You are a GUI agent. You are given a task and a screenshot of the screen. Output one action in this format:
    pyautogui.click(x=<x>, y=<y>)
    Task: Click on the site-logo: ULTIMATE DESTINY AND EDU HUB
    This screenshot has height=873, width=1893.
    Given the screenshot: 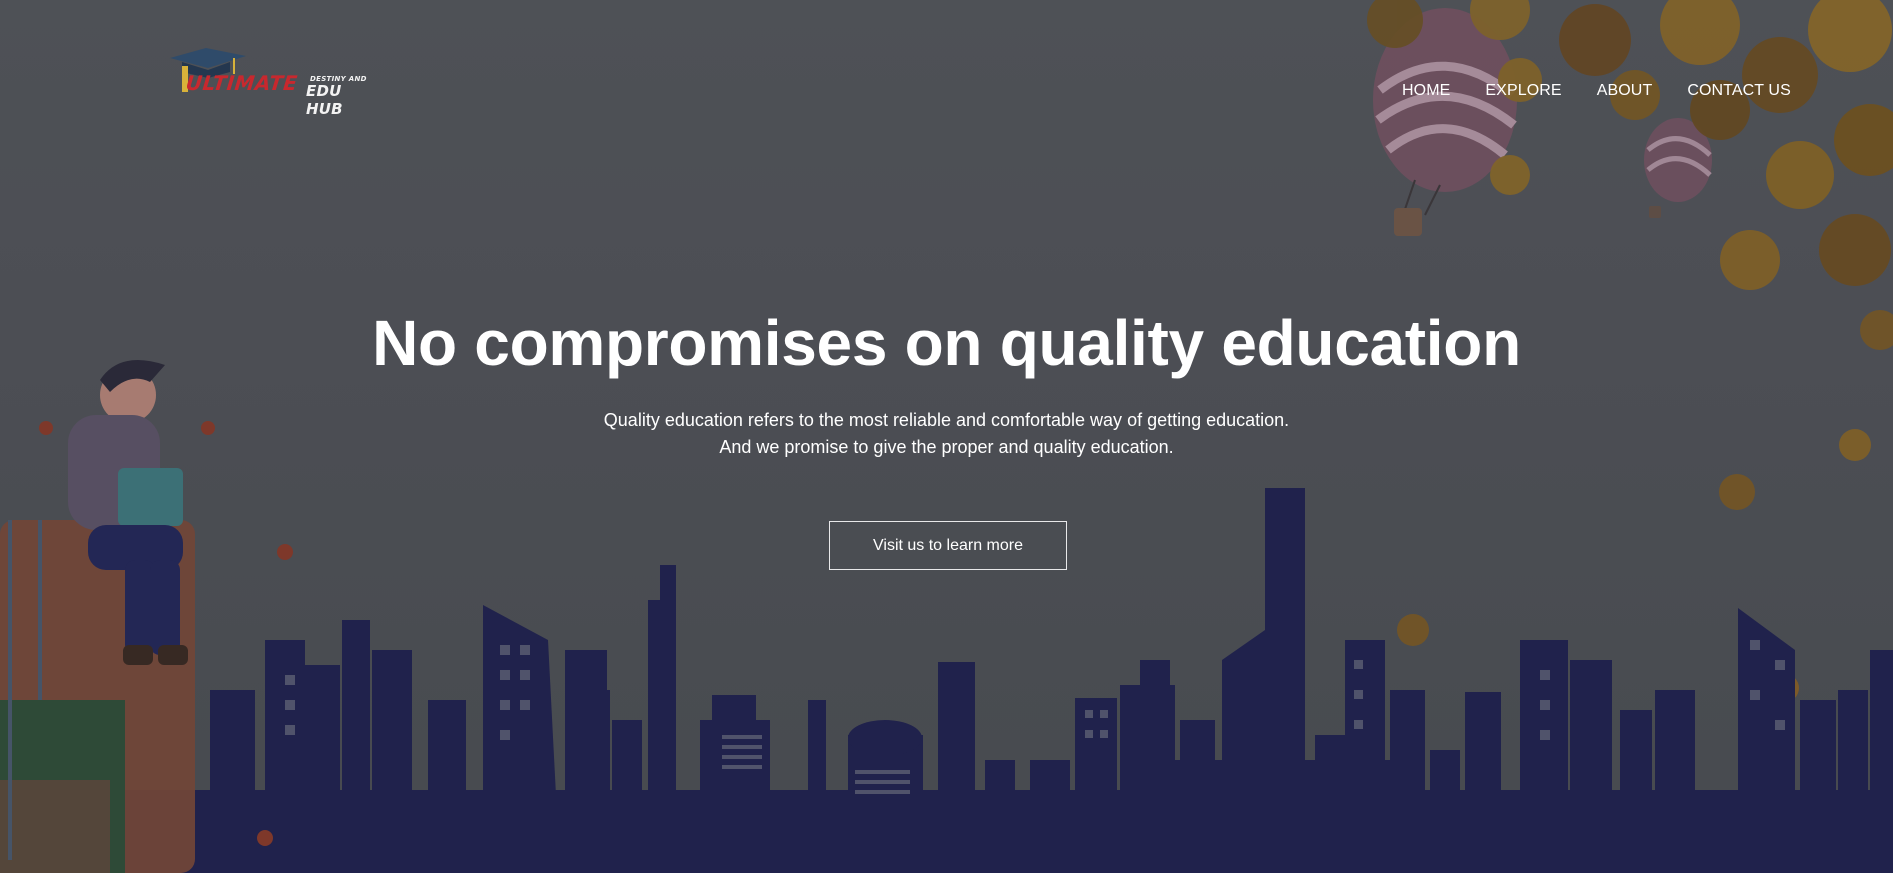 What is the action you would take?
    pyautogui.click(x=273, y=82)
    